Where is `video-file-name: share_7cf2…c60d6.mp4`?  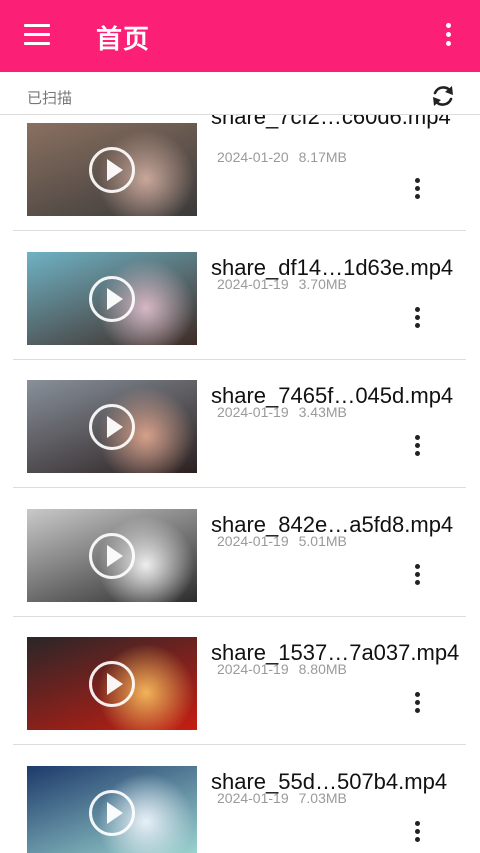 video-file-name: share_7cf2…c60d6.mp4 is located at coordinates (331, 121).